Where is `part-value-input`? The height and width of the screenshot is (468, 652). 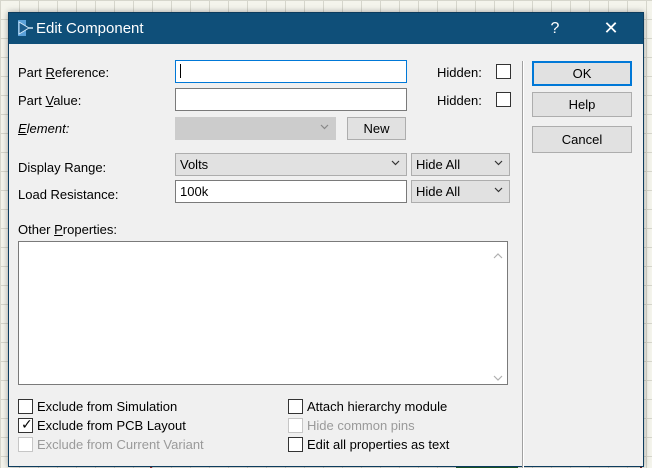 part-value-input is located at coordinates (291, 99).